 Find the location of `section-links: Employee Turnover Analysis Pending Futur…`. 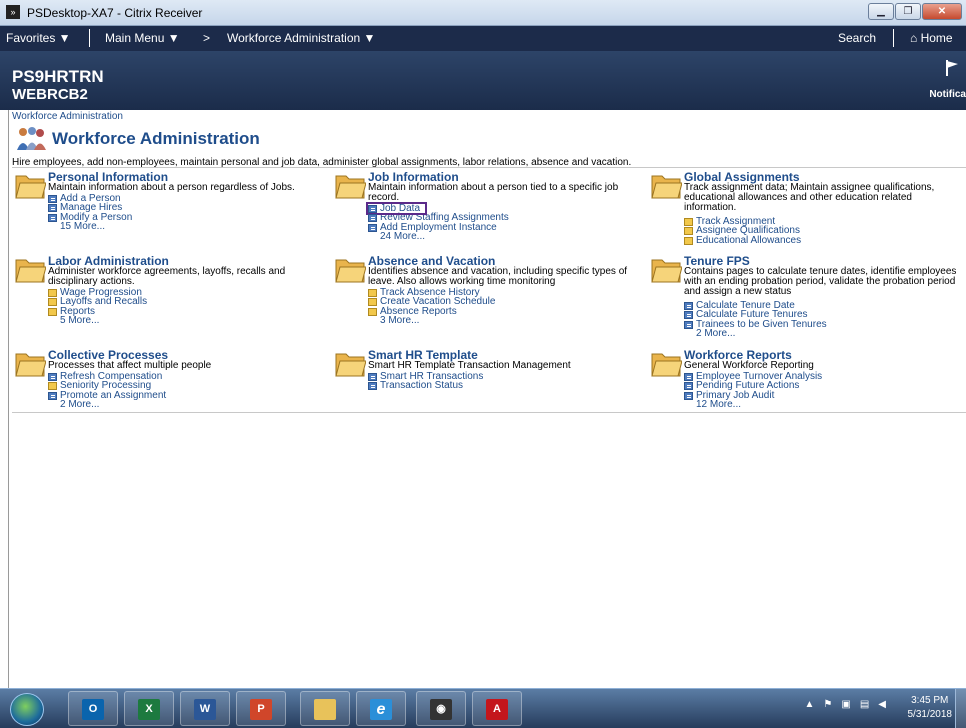

section-links: Employee Turnover Analysis Pending Futur… is located at coordinates (753, 390).